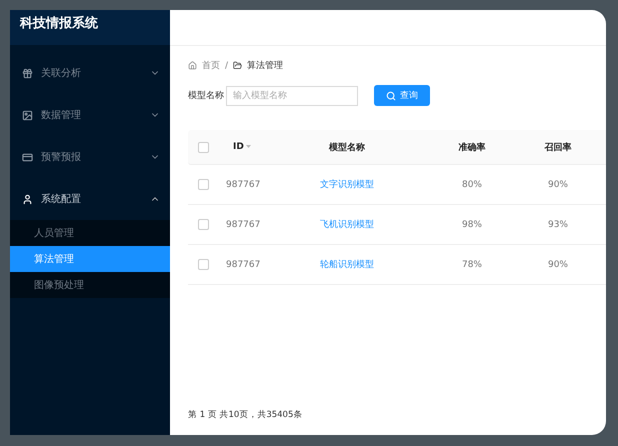  I want to click on search-icon, so click(391, 95).